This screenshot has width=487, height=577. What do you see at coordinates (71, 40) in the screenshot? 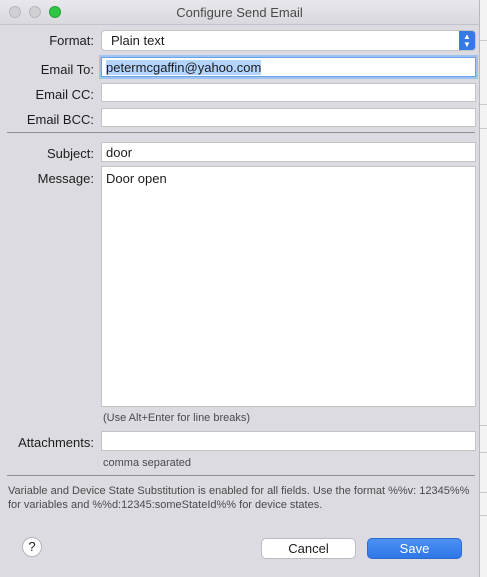
I see `format-label: Format:` at bounding box center [71, 40].